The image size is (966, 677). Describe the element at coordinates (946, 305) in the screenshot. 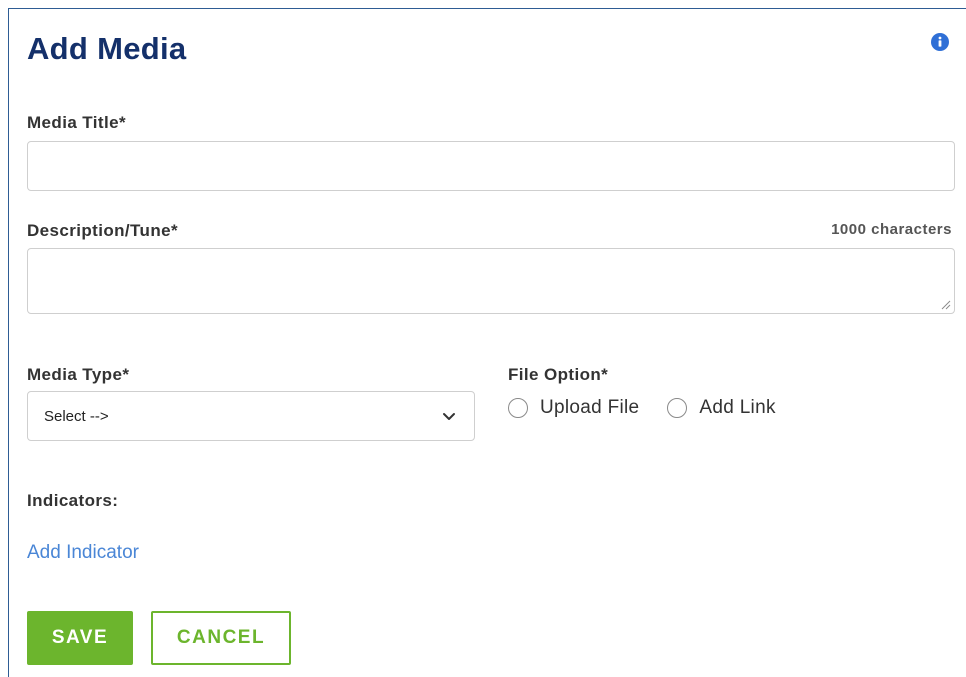

I see `resize-grip-icon` at that location.